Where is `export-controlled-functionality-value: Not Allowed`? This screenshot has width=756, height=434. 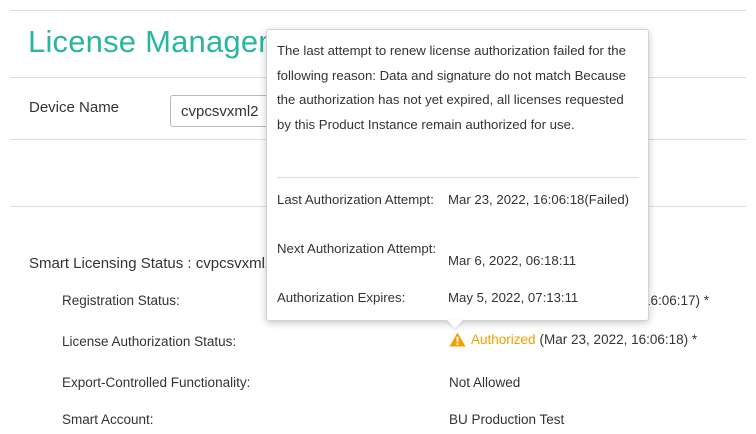 export-controlled-functionality-value: Not Allowed is located at coordinates (485, 382).